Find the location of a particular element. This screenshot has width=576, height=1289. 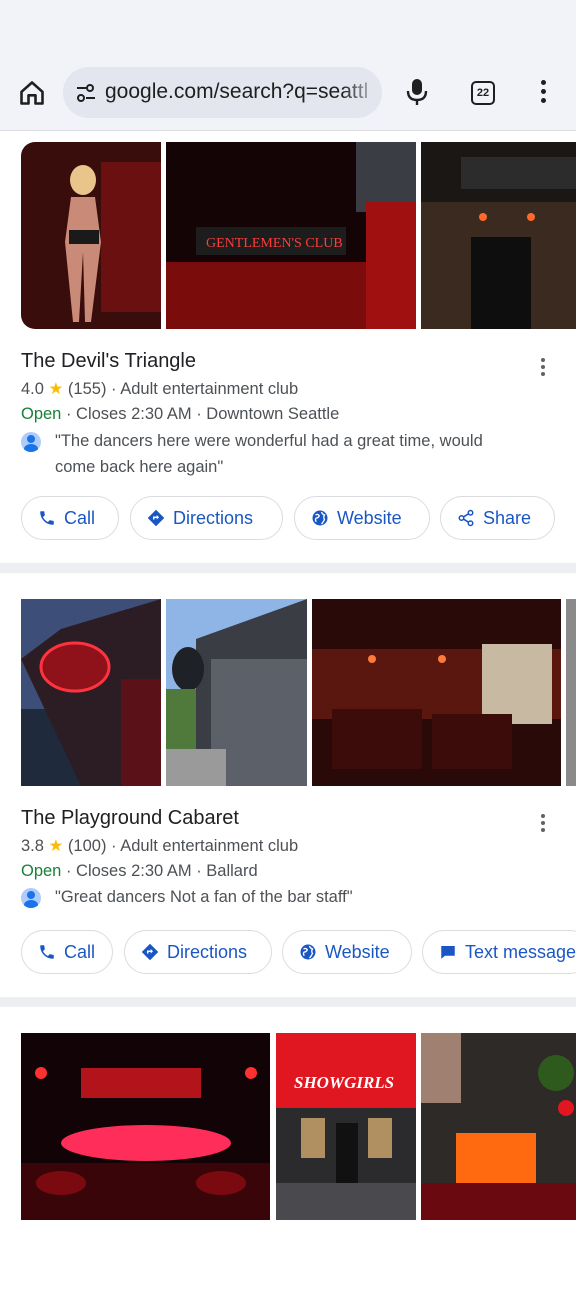

share-label: Share is located at coordinates (507, 517).